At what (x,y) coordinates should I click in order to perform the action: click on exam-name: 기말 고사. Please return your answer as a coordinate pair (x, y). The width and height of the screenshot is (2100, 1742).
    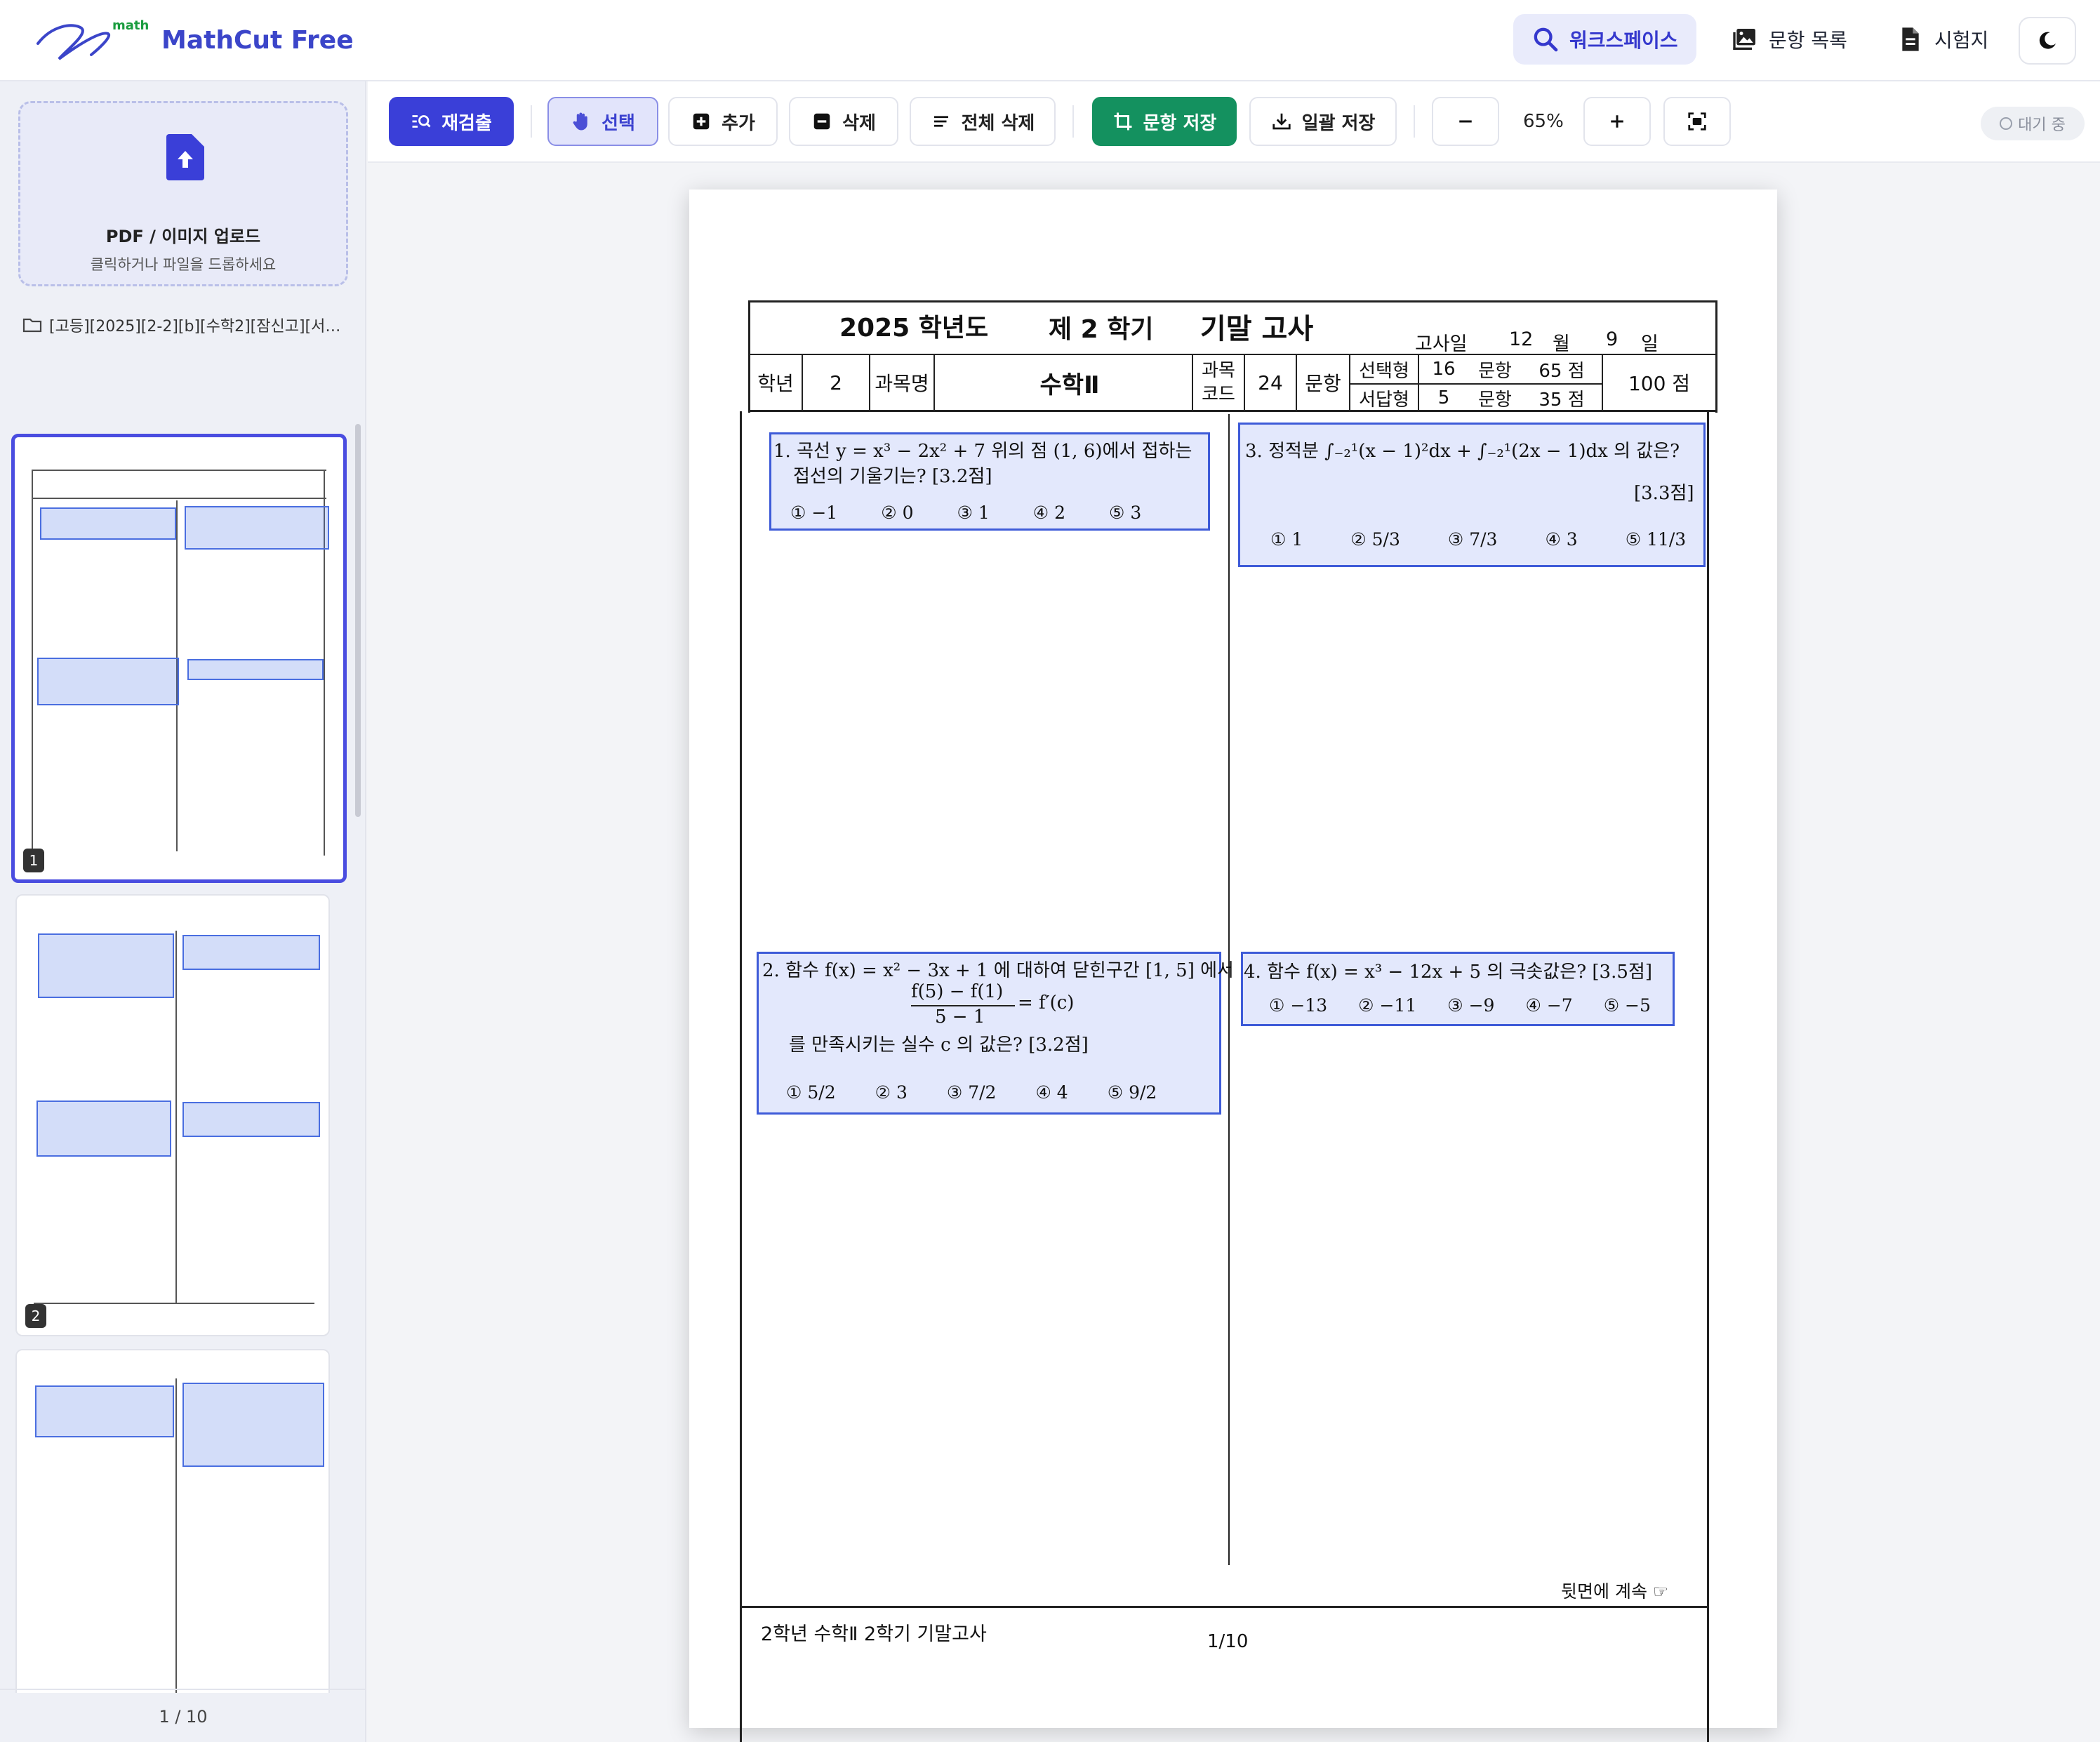
    Looking at the image, I should click on (1257, 329).